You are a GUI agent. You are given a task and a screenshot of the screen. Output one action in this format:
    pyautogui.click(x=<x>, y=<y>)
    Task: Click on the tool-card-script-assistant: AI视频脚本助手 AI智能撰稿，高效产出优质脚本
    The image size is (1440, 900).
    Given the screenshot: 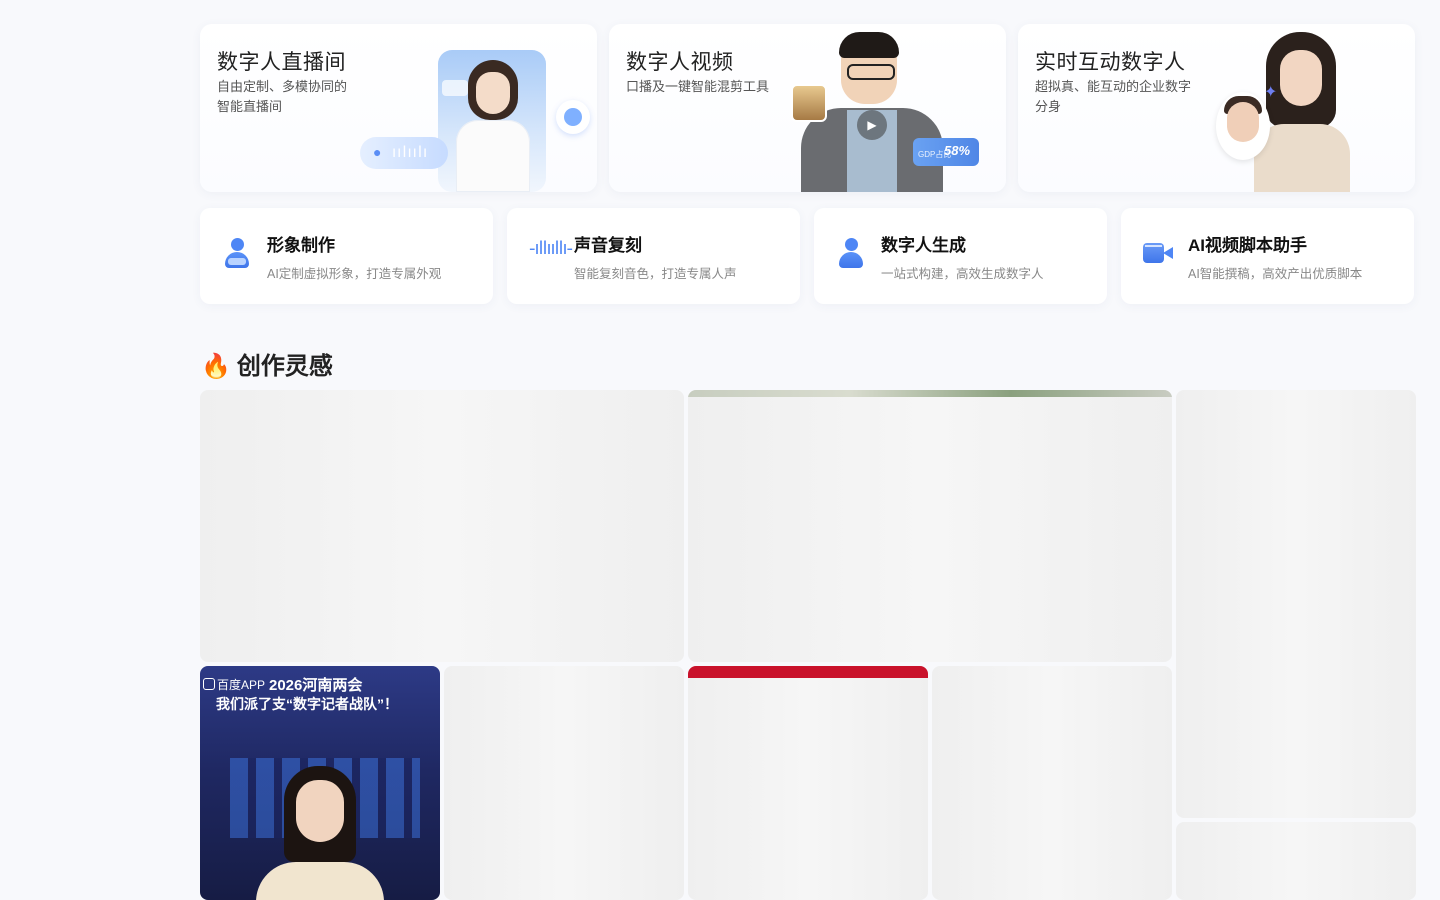 What is the action you would take?
    pyautogui.click(x=1267, y=256)
    